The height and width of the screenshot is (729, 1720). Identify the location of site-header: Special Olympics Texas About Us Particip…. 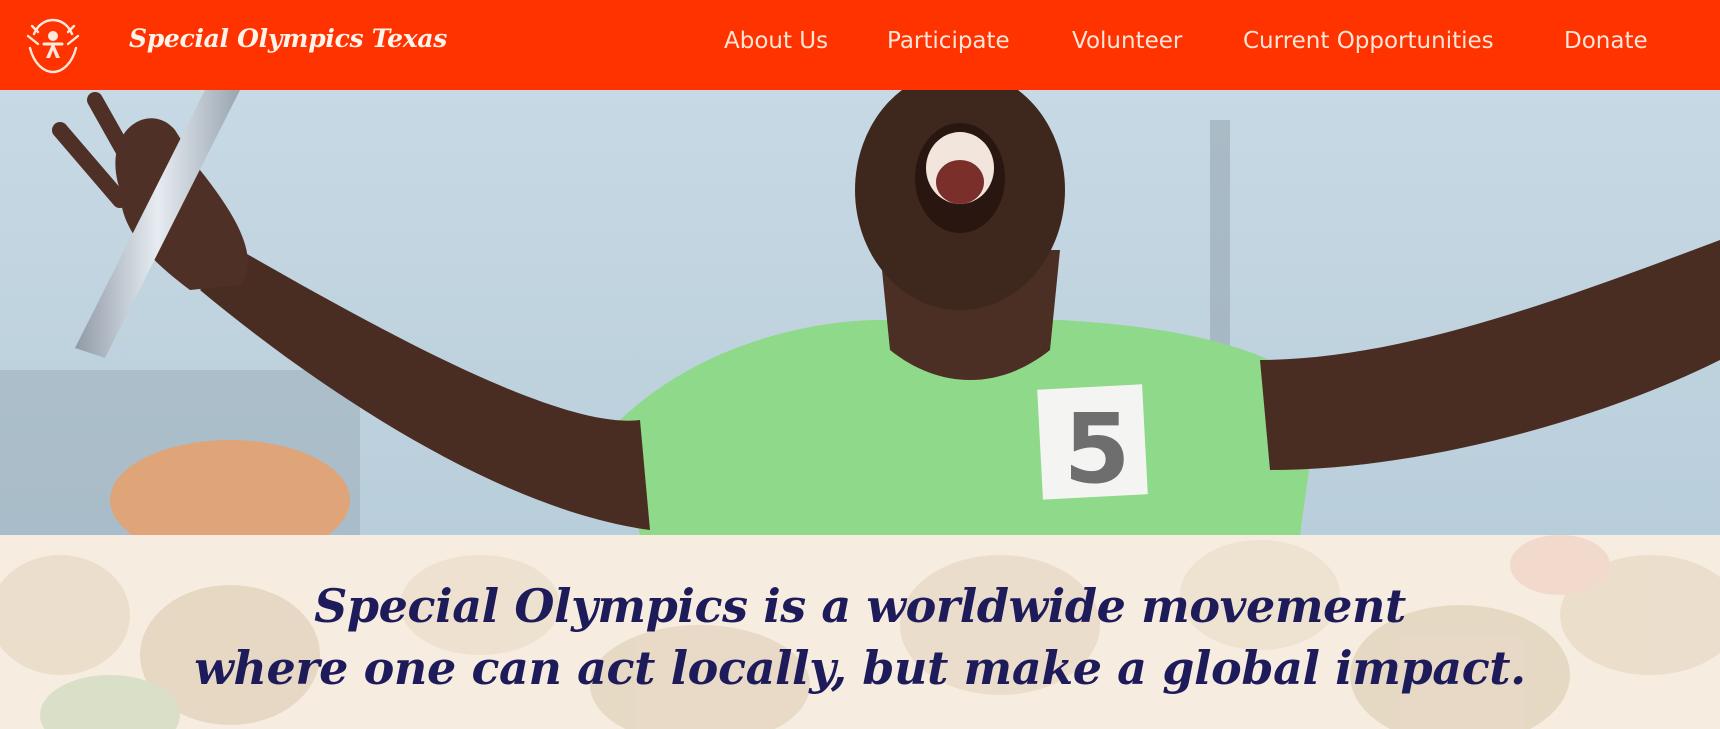
(860, 45).